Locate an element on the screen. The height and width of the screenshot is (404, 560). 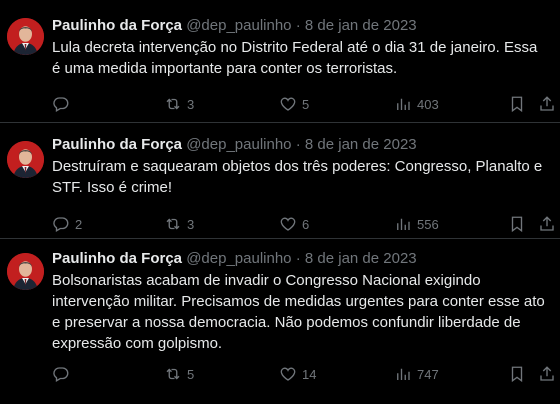
like-button: 5 is located at coordinates (294, 104).